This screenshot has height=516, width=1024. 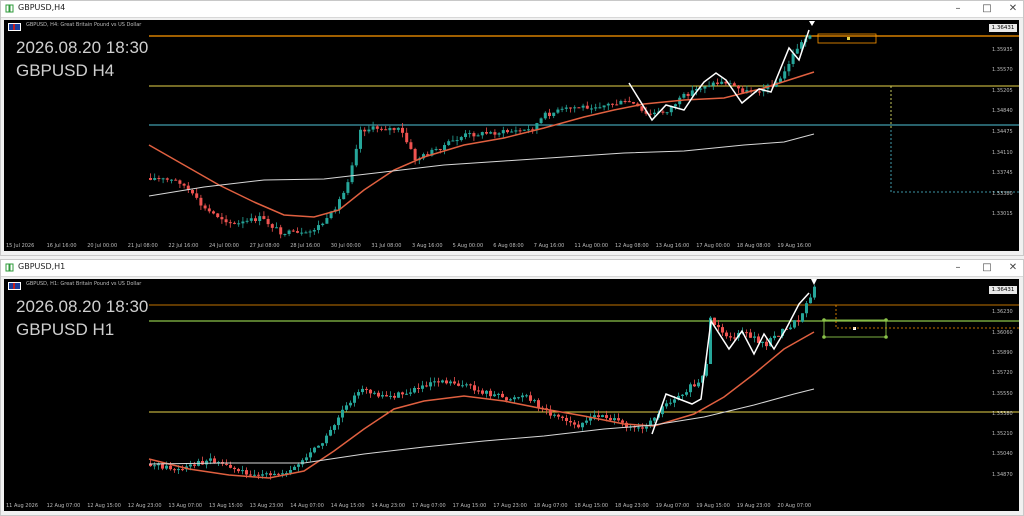 I want to click on time-tick-label: 12 Aug 15:00, so click(x=104, y=506).